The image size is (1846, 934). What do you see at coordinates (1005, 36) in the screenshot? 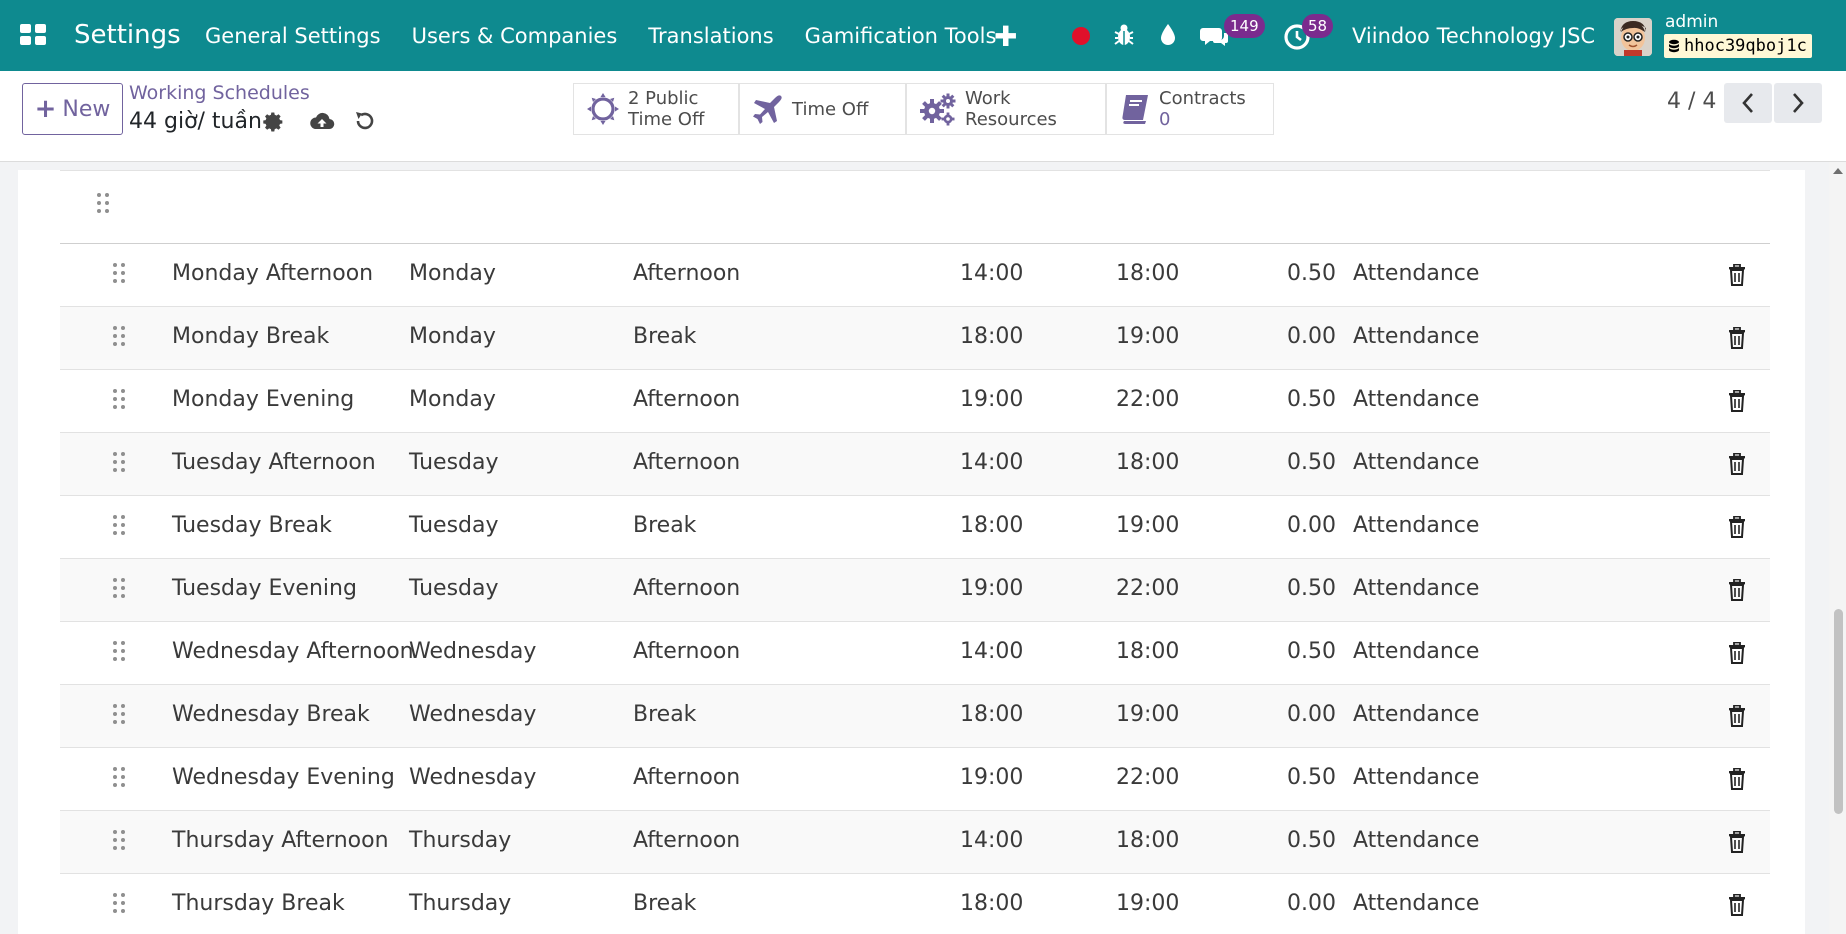
I see `add-menu-icon: ✚` at bounding box center [1005, 36].